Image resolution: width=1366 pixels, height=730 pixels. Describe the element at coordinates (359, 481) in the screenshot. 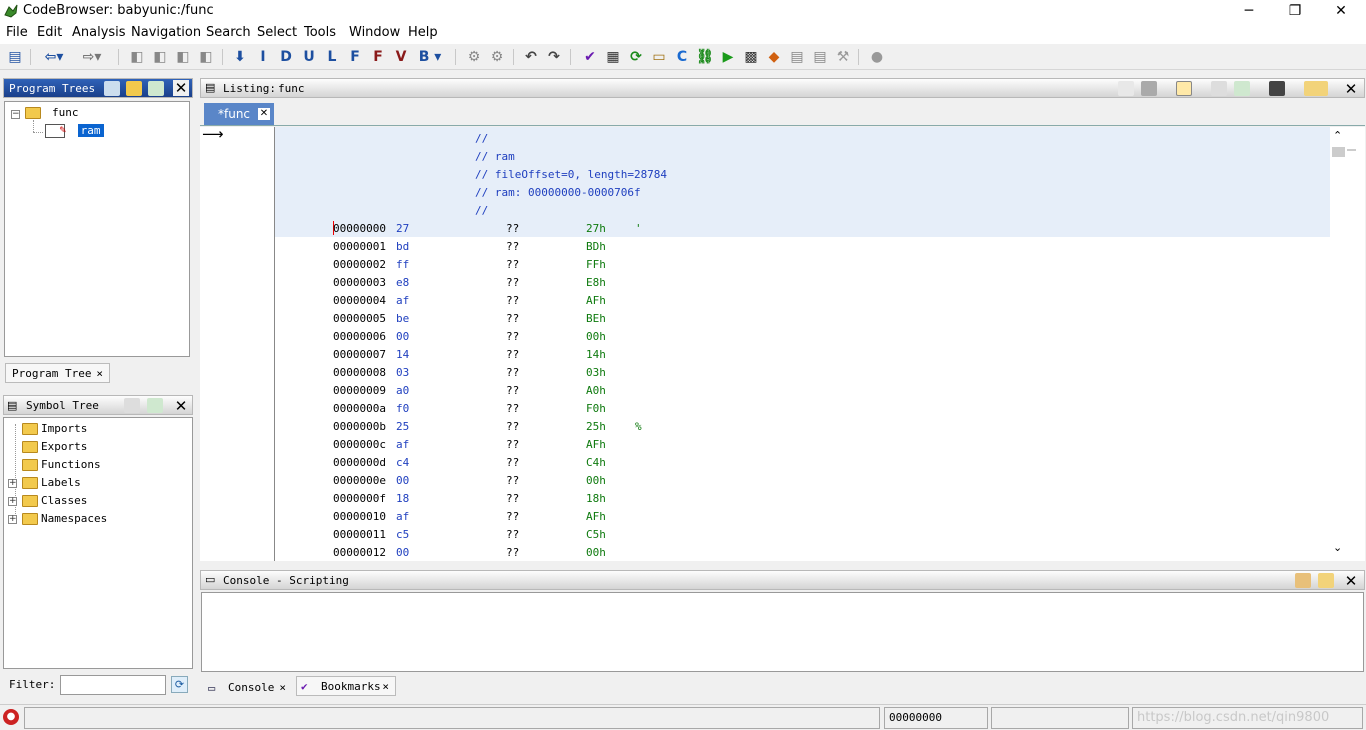

I see `row-address: 0000000e` at that location.